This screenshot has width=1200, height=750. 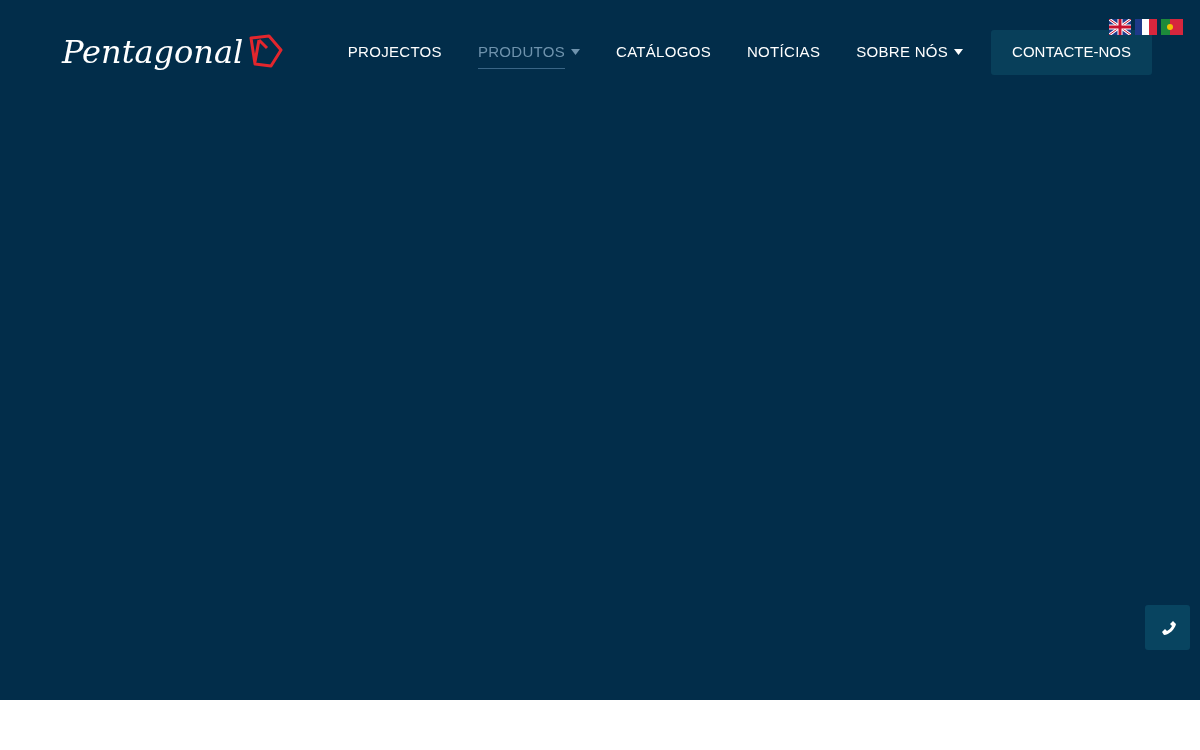 I want to click on nav-link: NOTÍCIAS, so click(x=783, y=52).